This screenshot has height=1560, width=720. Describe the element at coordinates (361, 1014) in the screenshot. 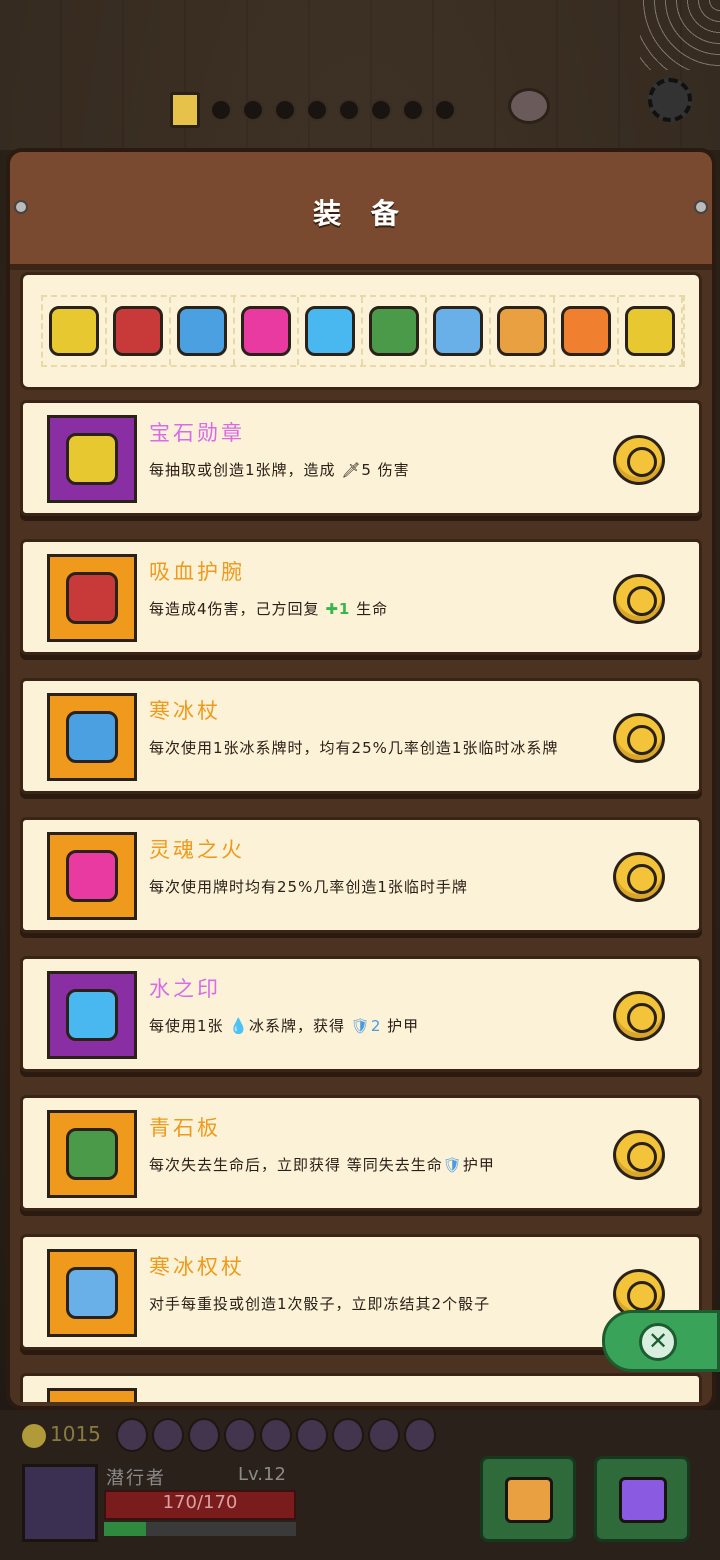

I see `equipment-card: 水之印 每使用1张 💧冰系牌，获得 🛡2 护甲` at that location.